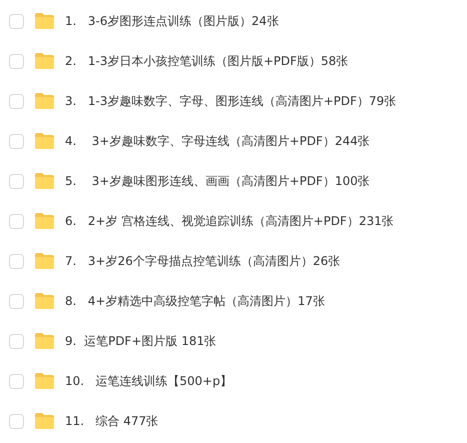  What do you see at coordinates (206, 61) in the screenshot?
I see `file-name: 2. 1-3岁日本小孩控笔训练（图片版+PDF版）58张` at bounding box center [206, 61].